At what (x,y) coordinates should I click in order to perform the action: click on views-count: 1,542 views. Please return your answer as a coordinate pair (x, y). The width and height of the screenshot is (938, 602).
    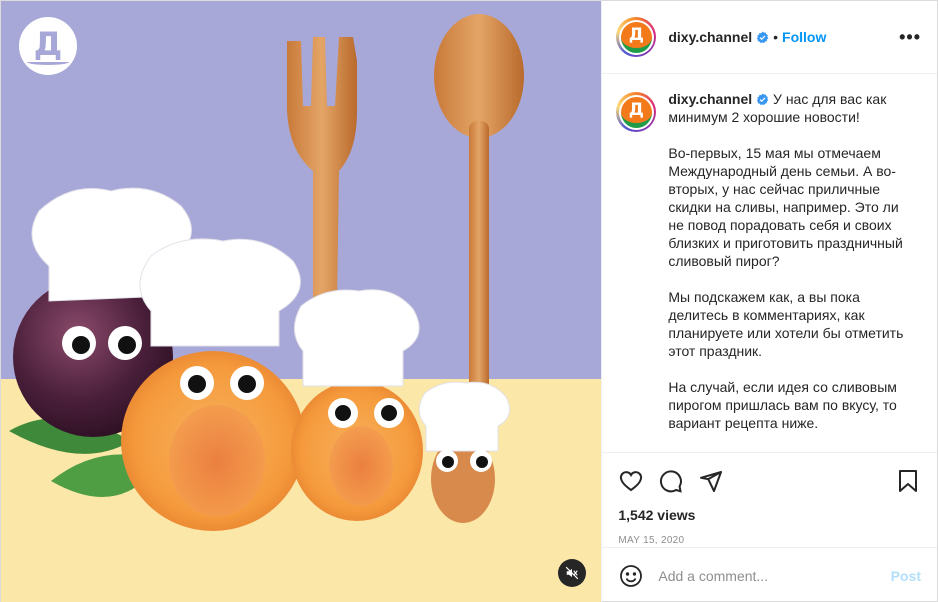
    Looking at the image, I should click on (769, 515).